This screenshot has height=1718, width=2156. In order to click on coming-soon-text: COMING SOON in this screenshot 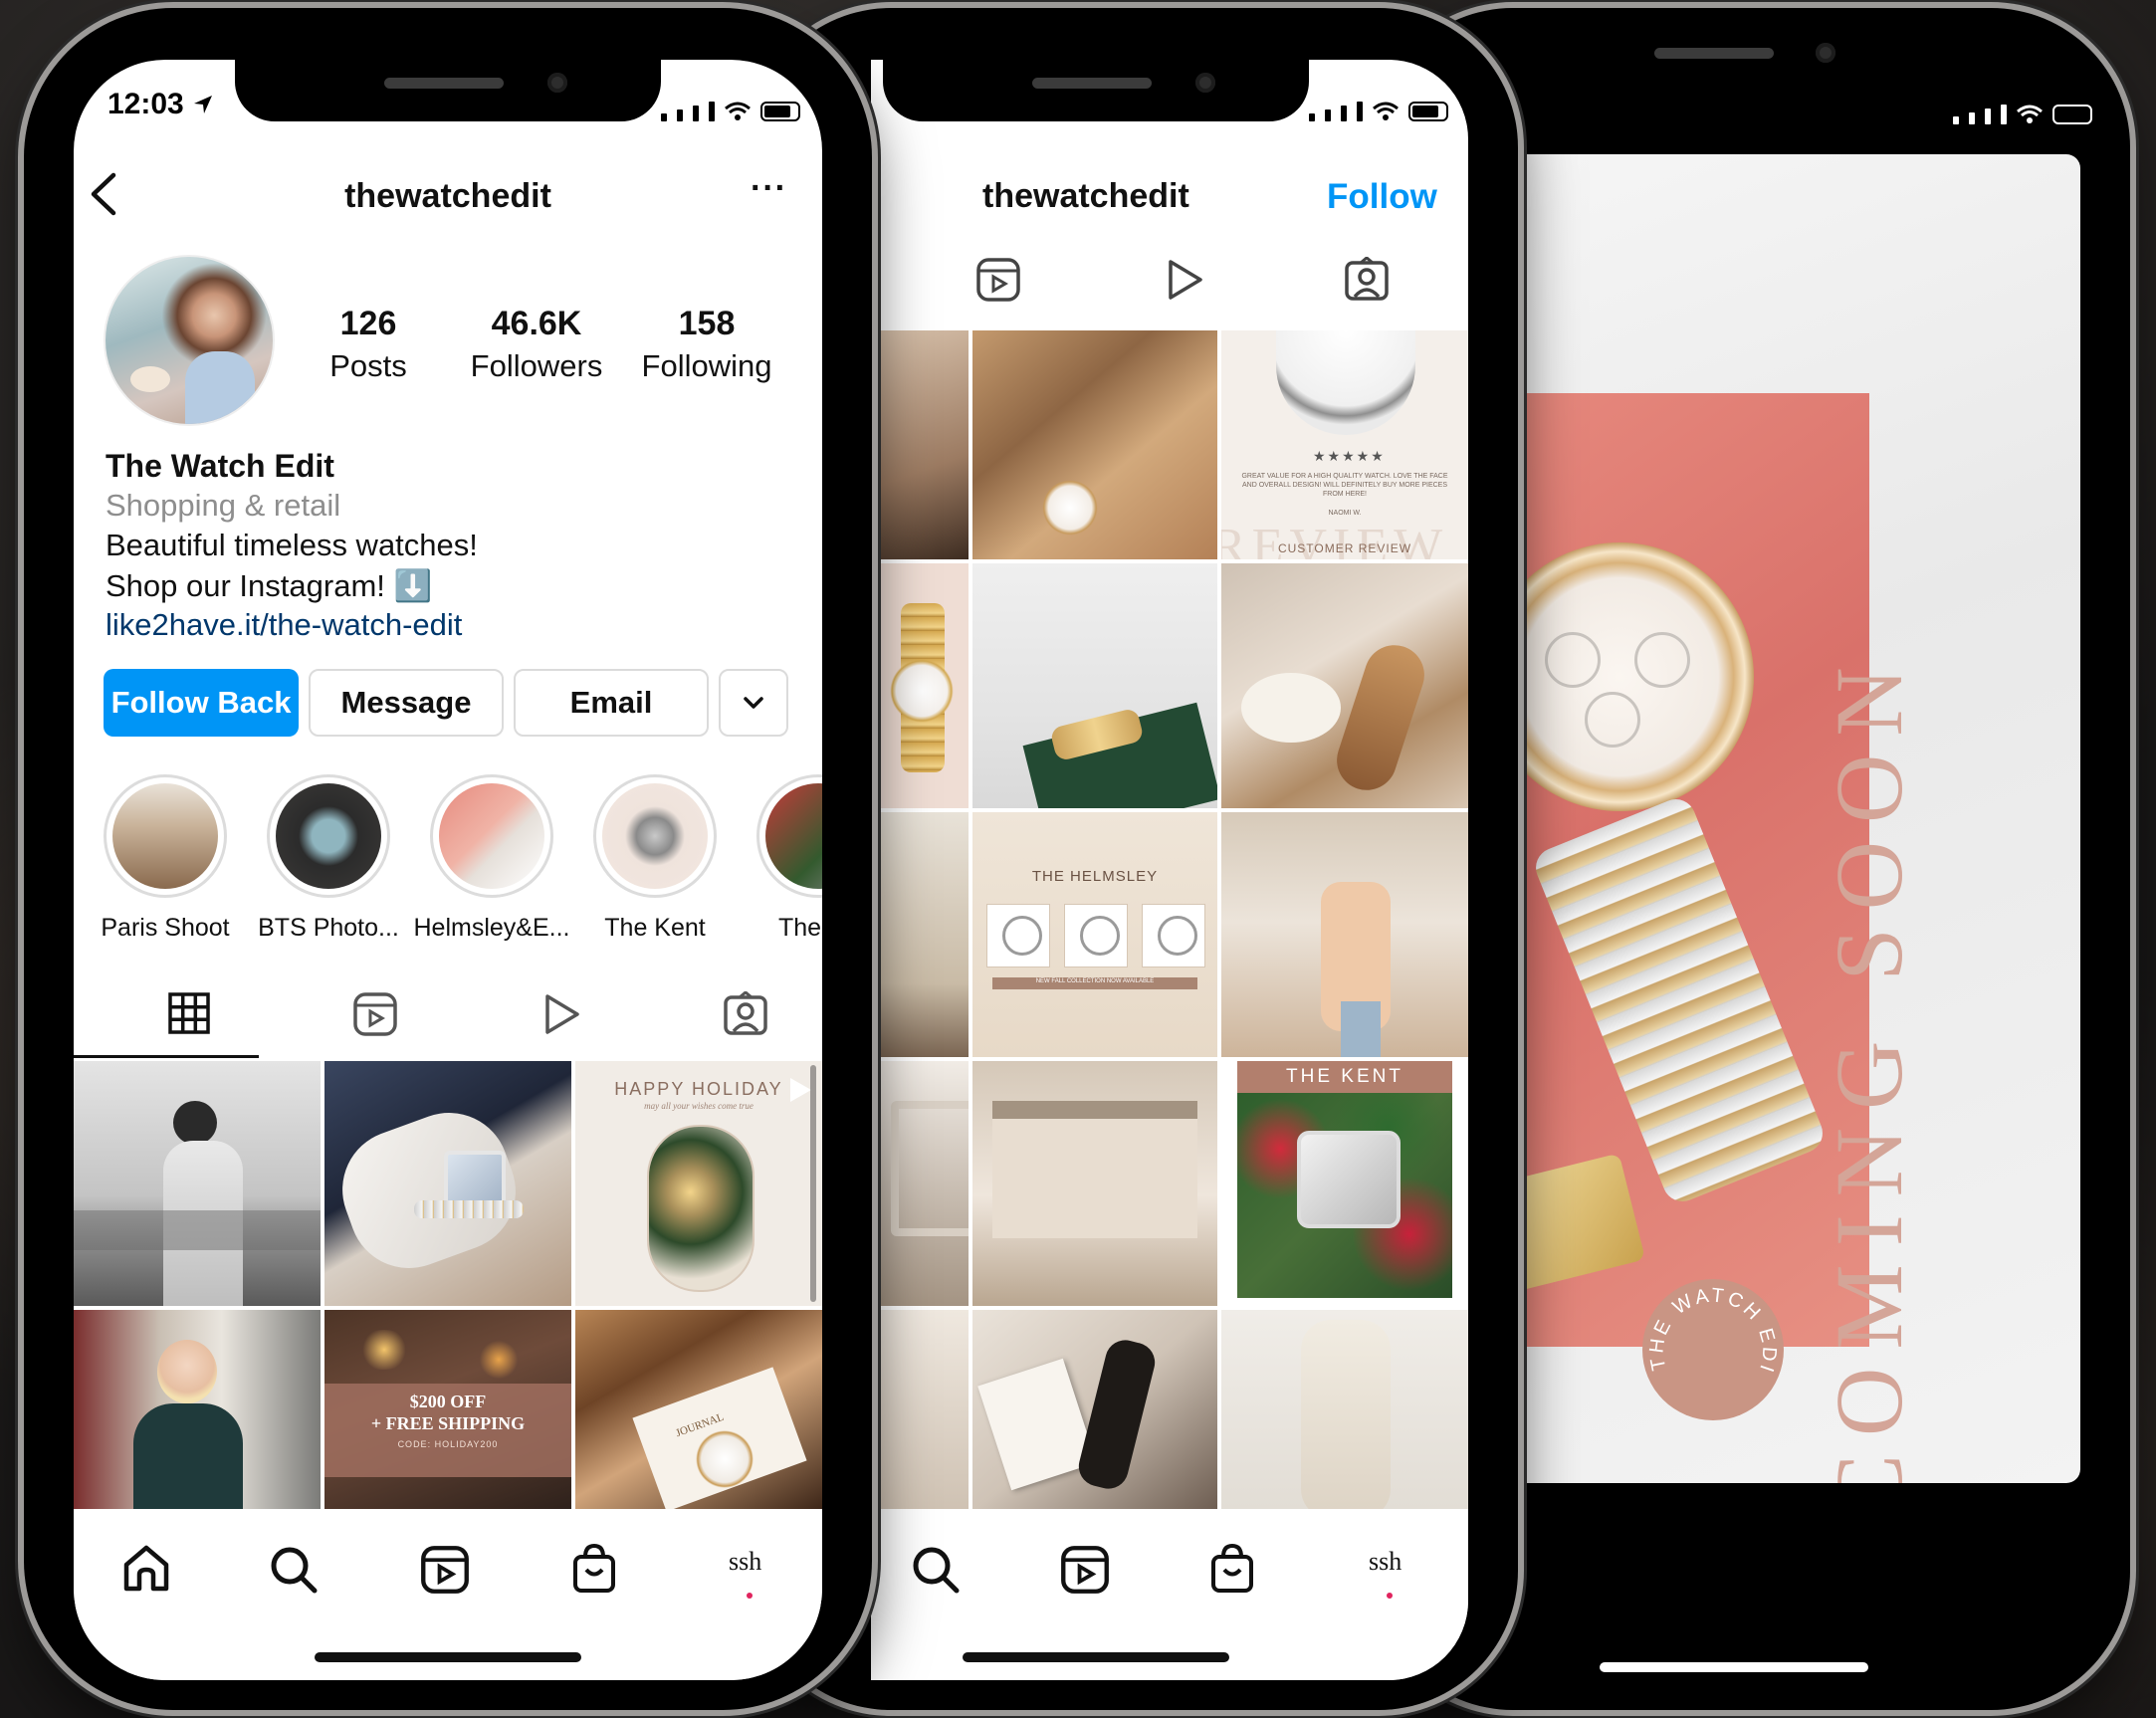, I will do `click(1869, 1066)`.